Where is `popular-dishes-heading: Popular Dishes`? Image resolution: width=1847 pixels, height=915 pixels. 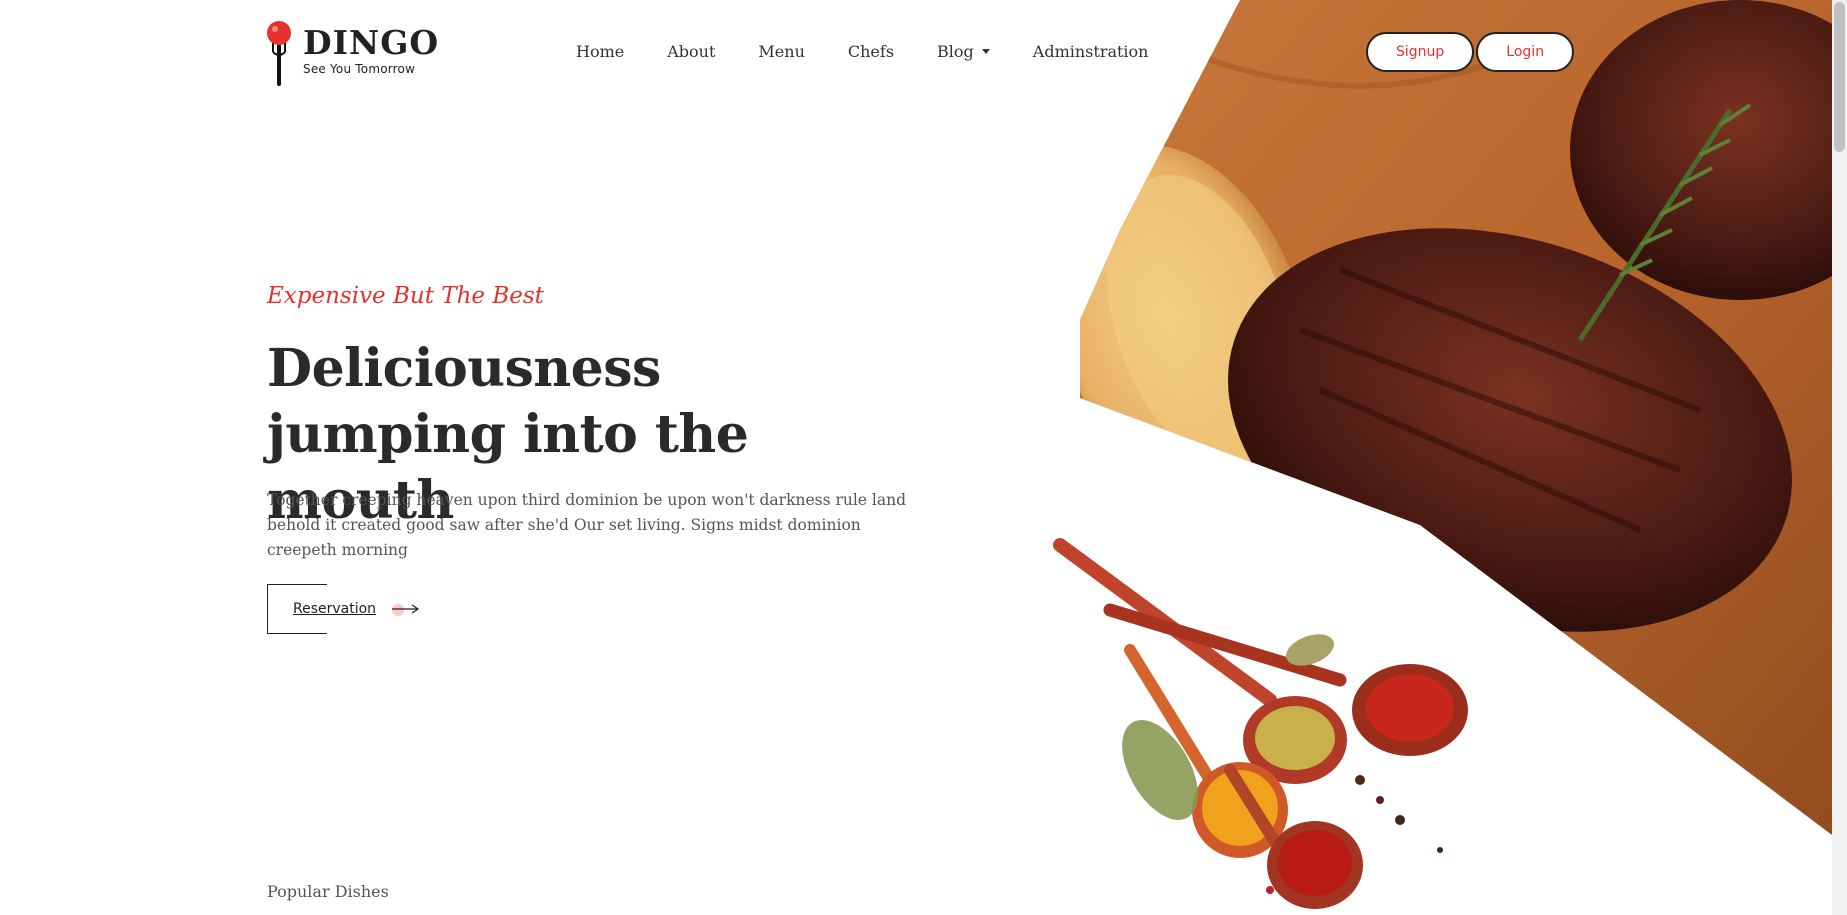 popular-dishes-heading: Popular Dishes is located at coordinates (328, 891).